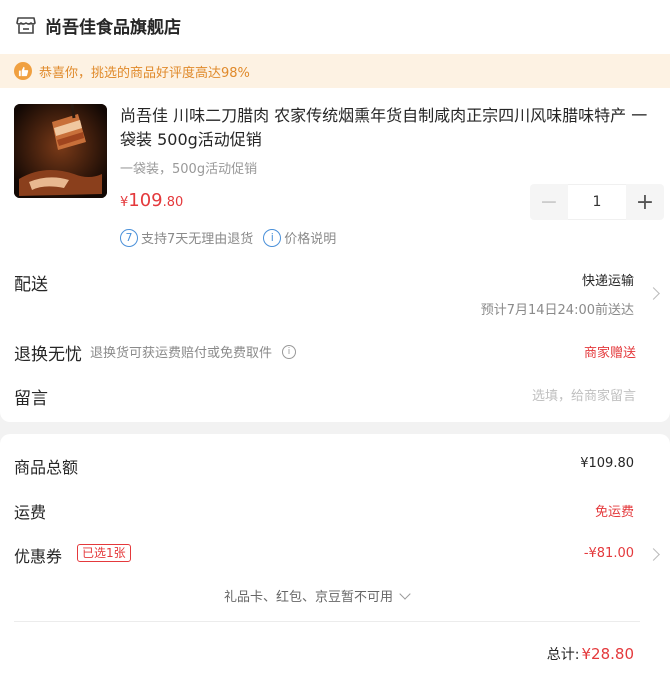  Describe the element at coordinates (405, 593) in the screenshot. I see `chevron-down-icon` at that location.